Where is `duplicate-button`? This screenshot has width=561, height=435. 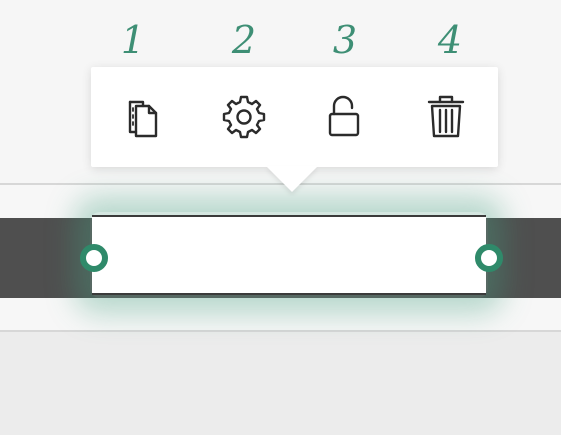
duplicate-button is located at coordinates (143, 117).